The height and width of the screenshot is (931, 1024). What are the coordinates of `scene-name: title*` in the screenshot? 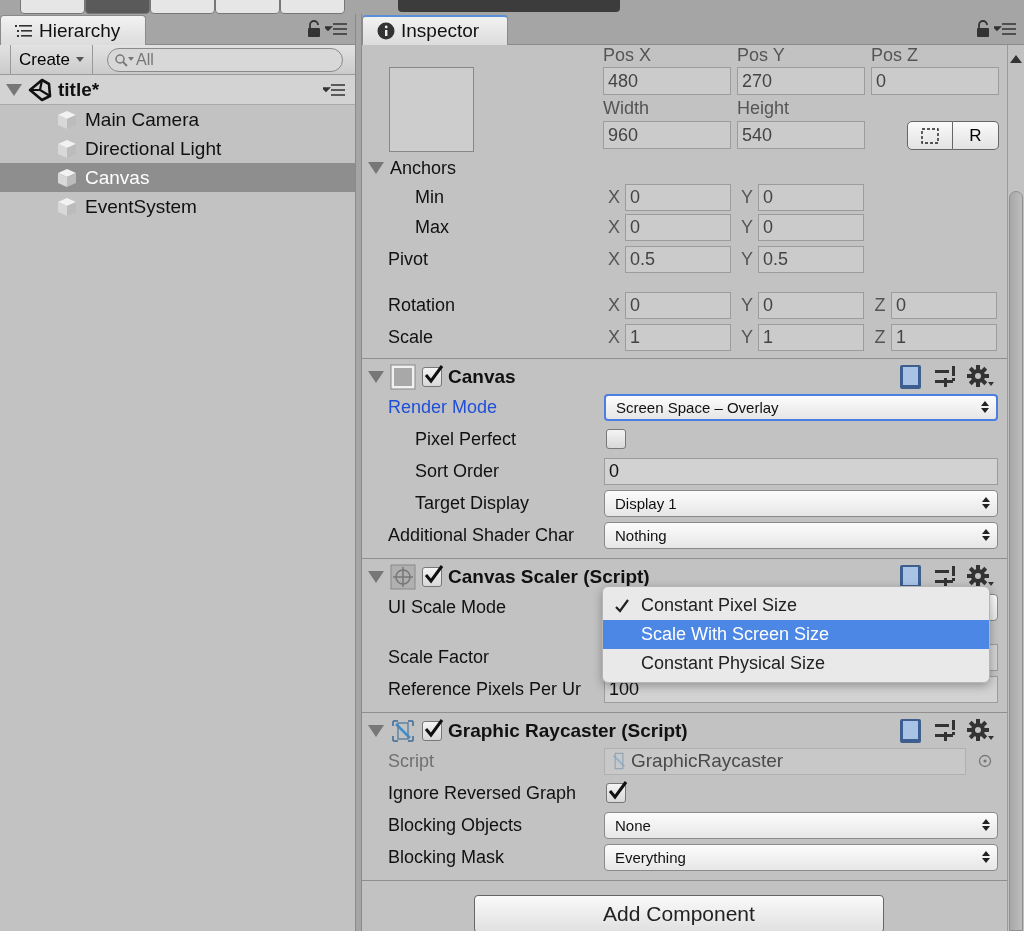 It's located at (79, 89).